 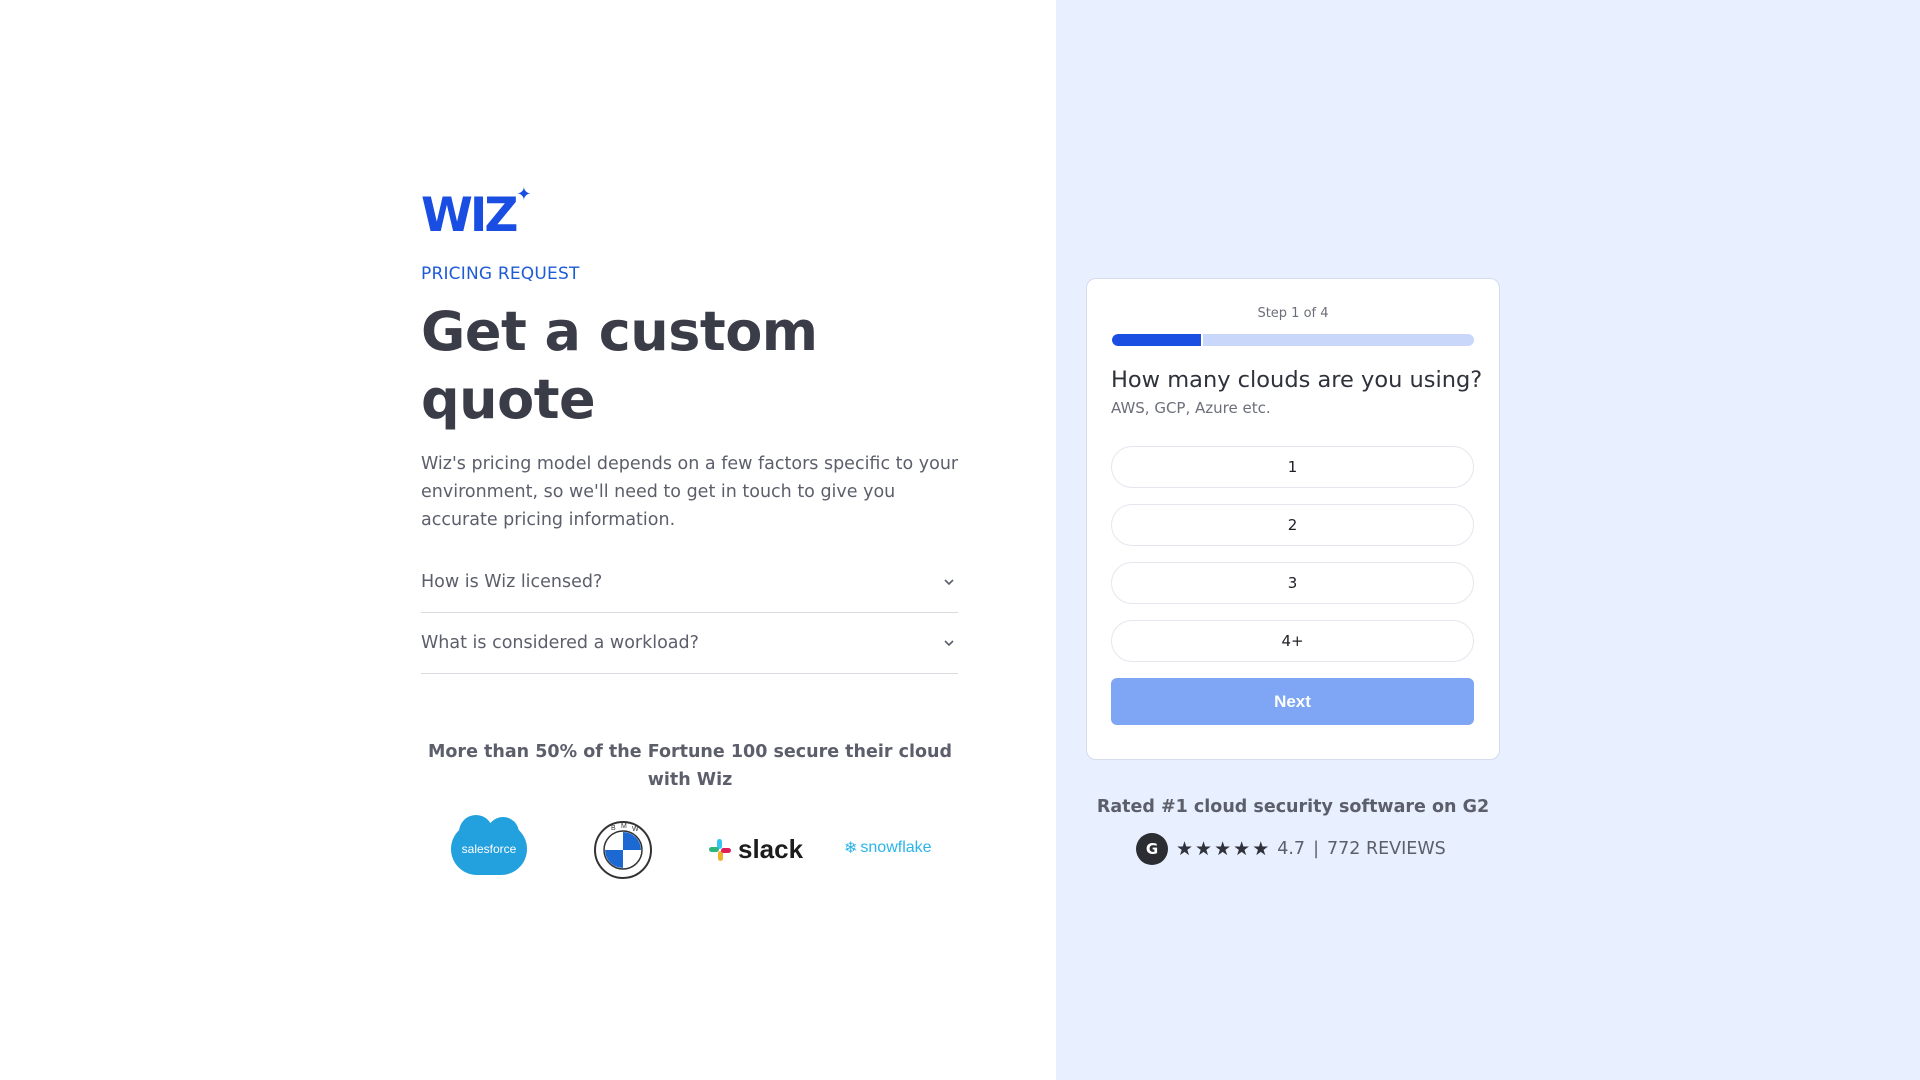 I want to click on review-count: 772 REVIEWS, so click(x=1386, y=849).